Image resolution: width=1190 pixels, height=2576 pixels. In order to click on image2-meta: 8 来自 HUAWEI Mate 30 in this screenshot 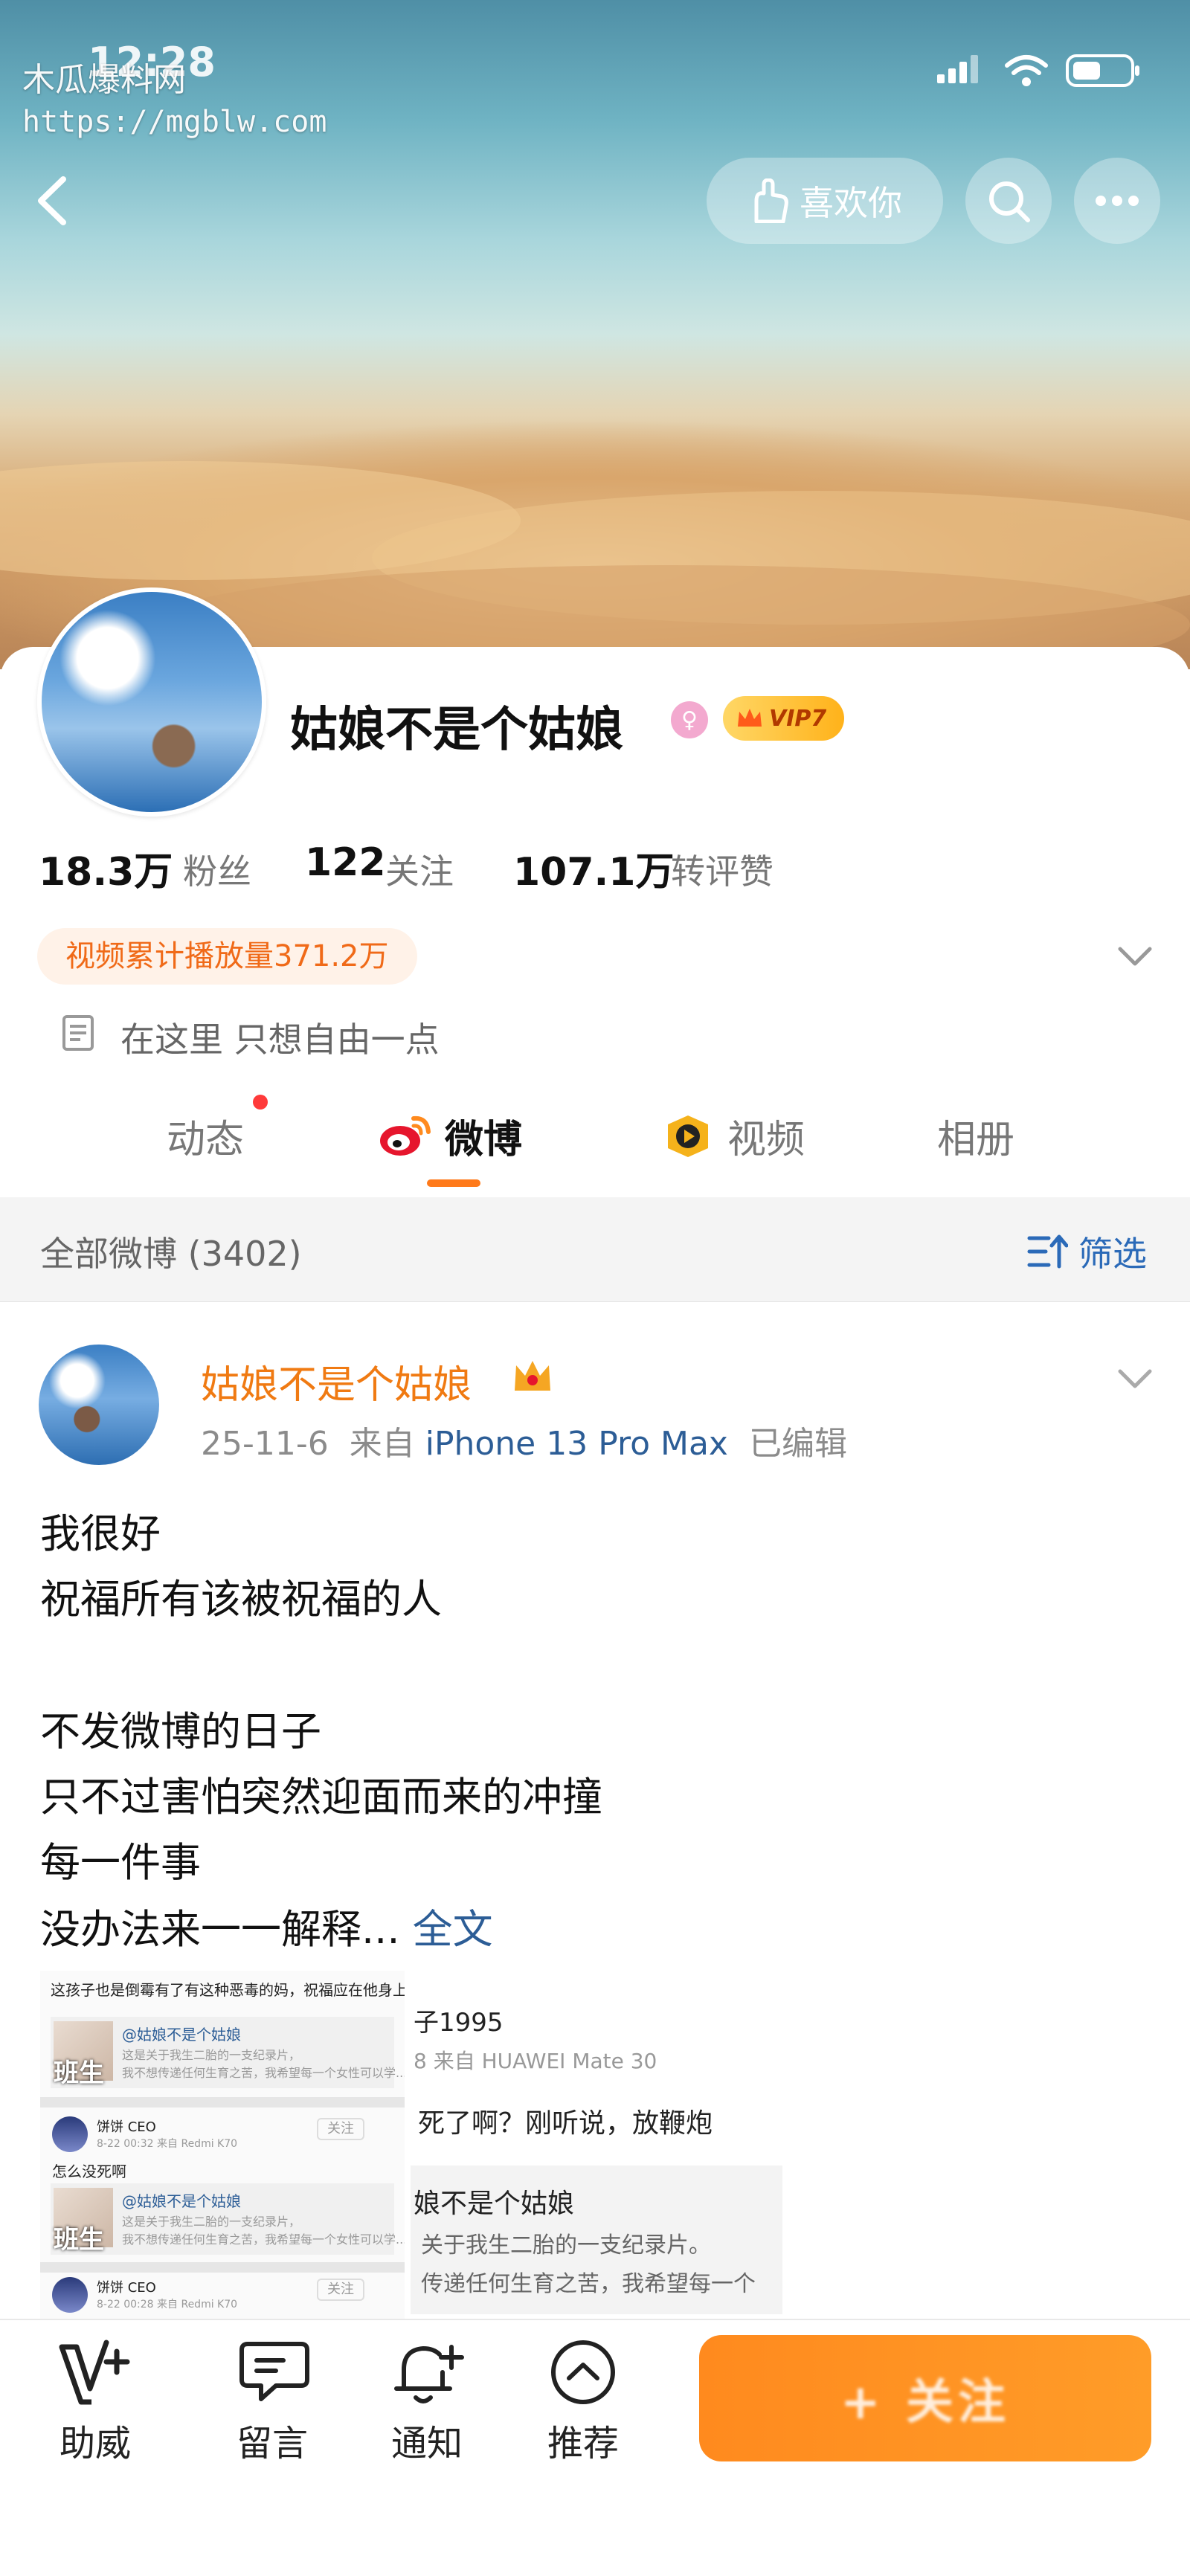, I will do `click(536, 2061)`.